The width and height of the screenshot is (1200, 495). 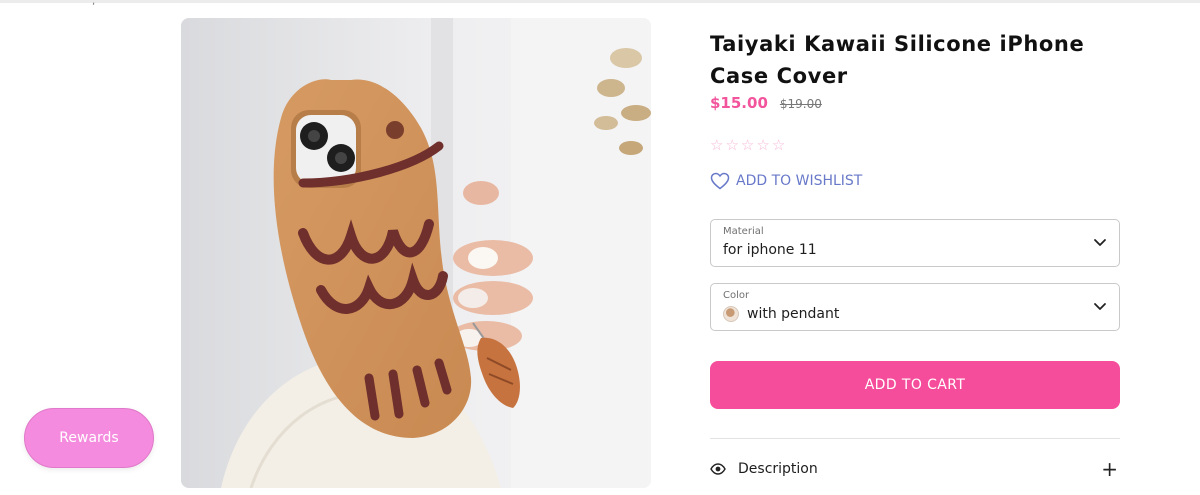 What do you see at coordinates (915, 438) in the screenshot?
I see `section-divider` at bounding box center [915, 438].